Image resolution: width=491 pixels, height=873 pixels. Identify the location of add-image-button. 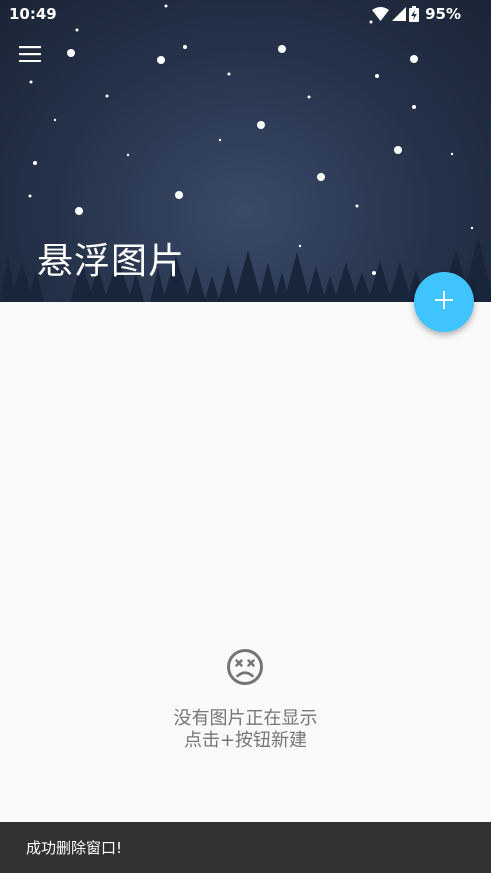
(444, 302).